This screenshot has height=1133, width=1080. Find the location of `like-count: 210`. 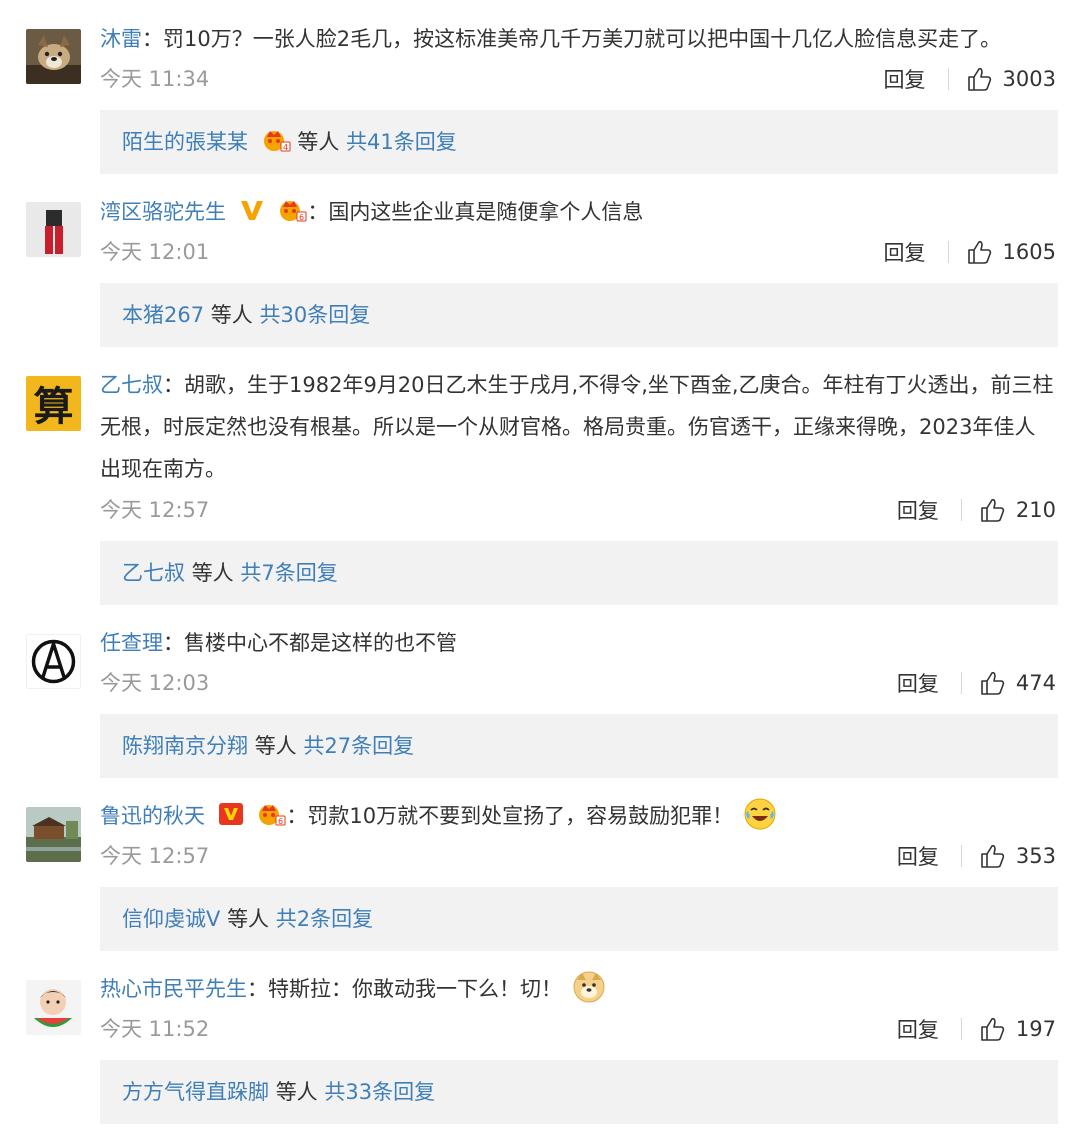

like-count: 210 is located at coordinates (1035, 510).